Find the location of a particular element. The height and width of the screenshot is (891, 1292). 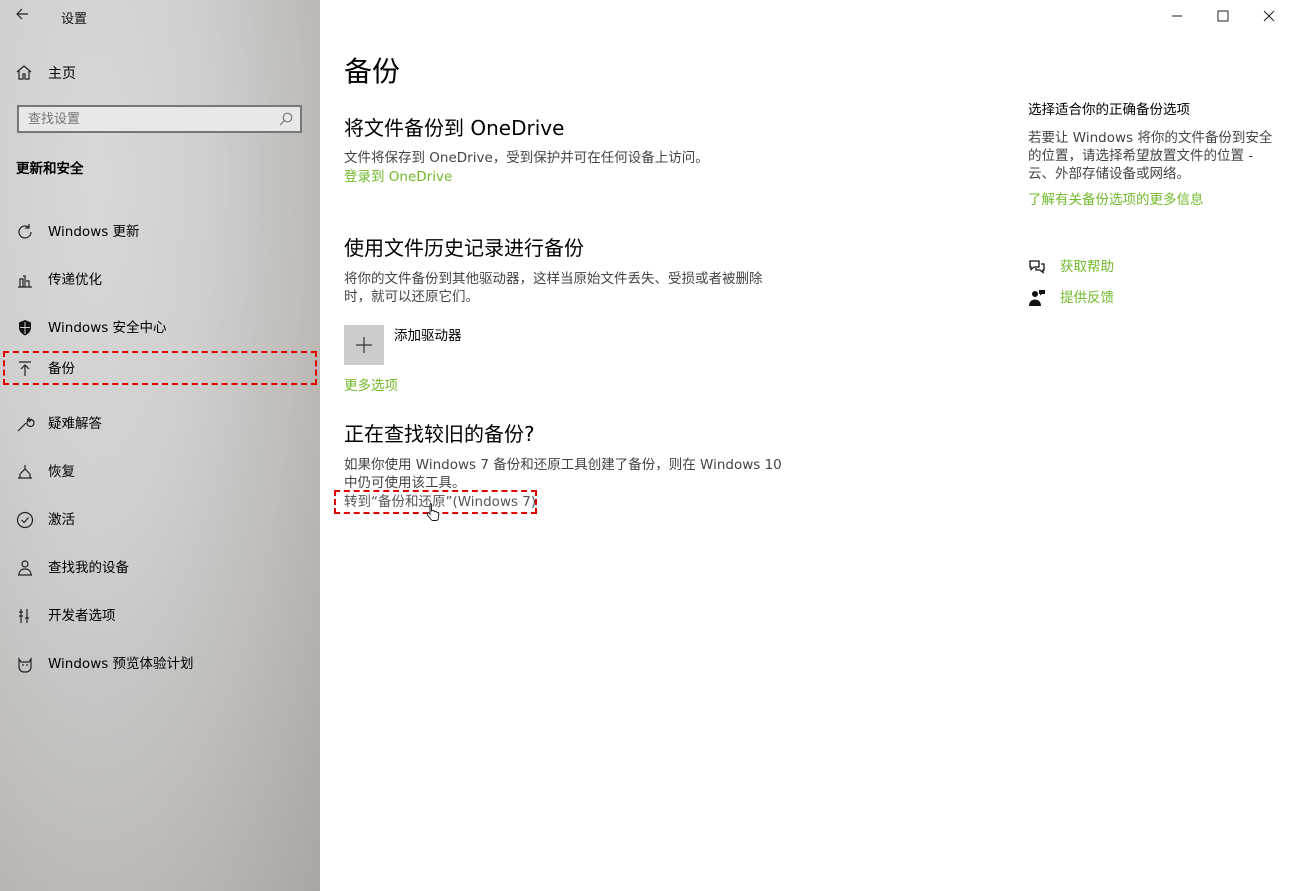

minimize-icon is located at coordinates (1177, 16).